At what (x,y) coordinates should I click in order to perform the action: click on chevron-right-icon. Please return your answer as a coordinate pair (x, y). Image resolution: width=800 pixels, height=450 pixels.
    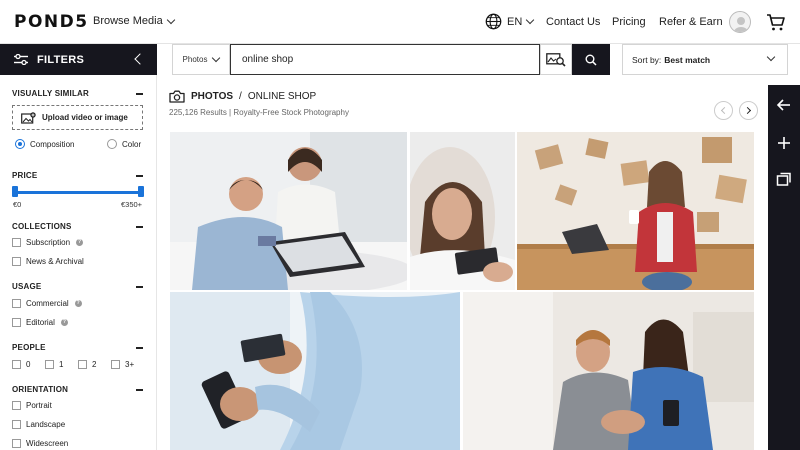
    Looking at the image, I should click on (747, 110).